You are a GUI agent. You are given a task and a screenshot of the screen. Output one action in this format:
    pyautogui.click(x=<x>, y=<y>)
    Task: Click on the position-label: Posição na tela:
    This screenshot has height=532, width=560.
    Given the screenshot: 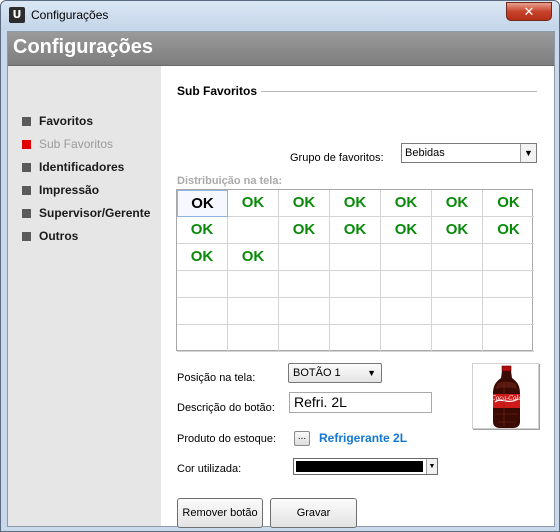 What is the action you would take?
    pyautogui.click(x=216, y=378)
    